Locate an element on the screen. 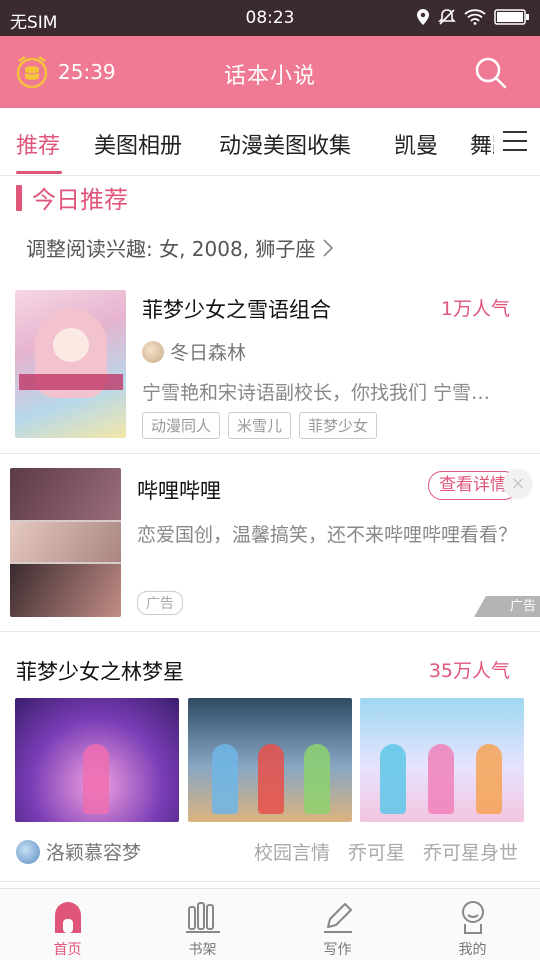 The width and height of the screenshot is (540, 960). tag: 校园言情 is located at coordinates (292, 851).